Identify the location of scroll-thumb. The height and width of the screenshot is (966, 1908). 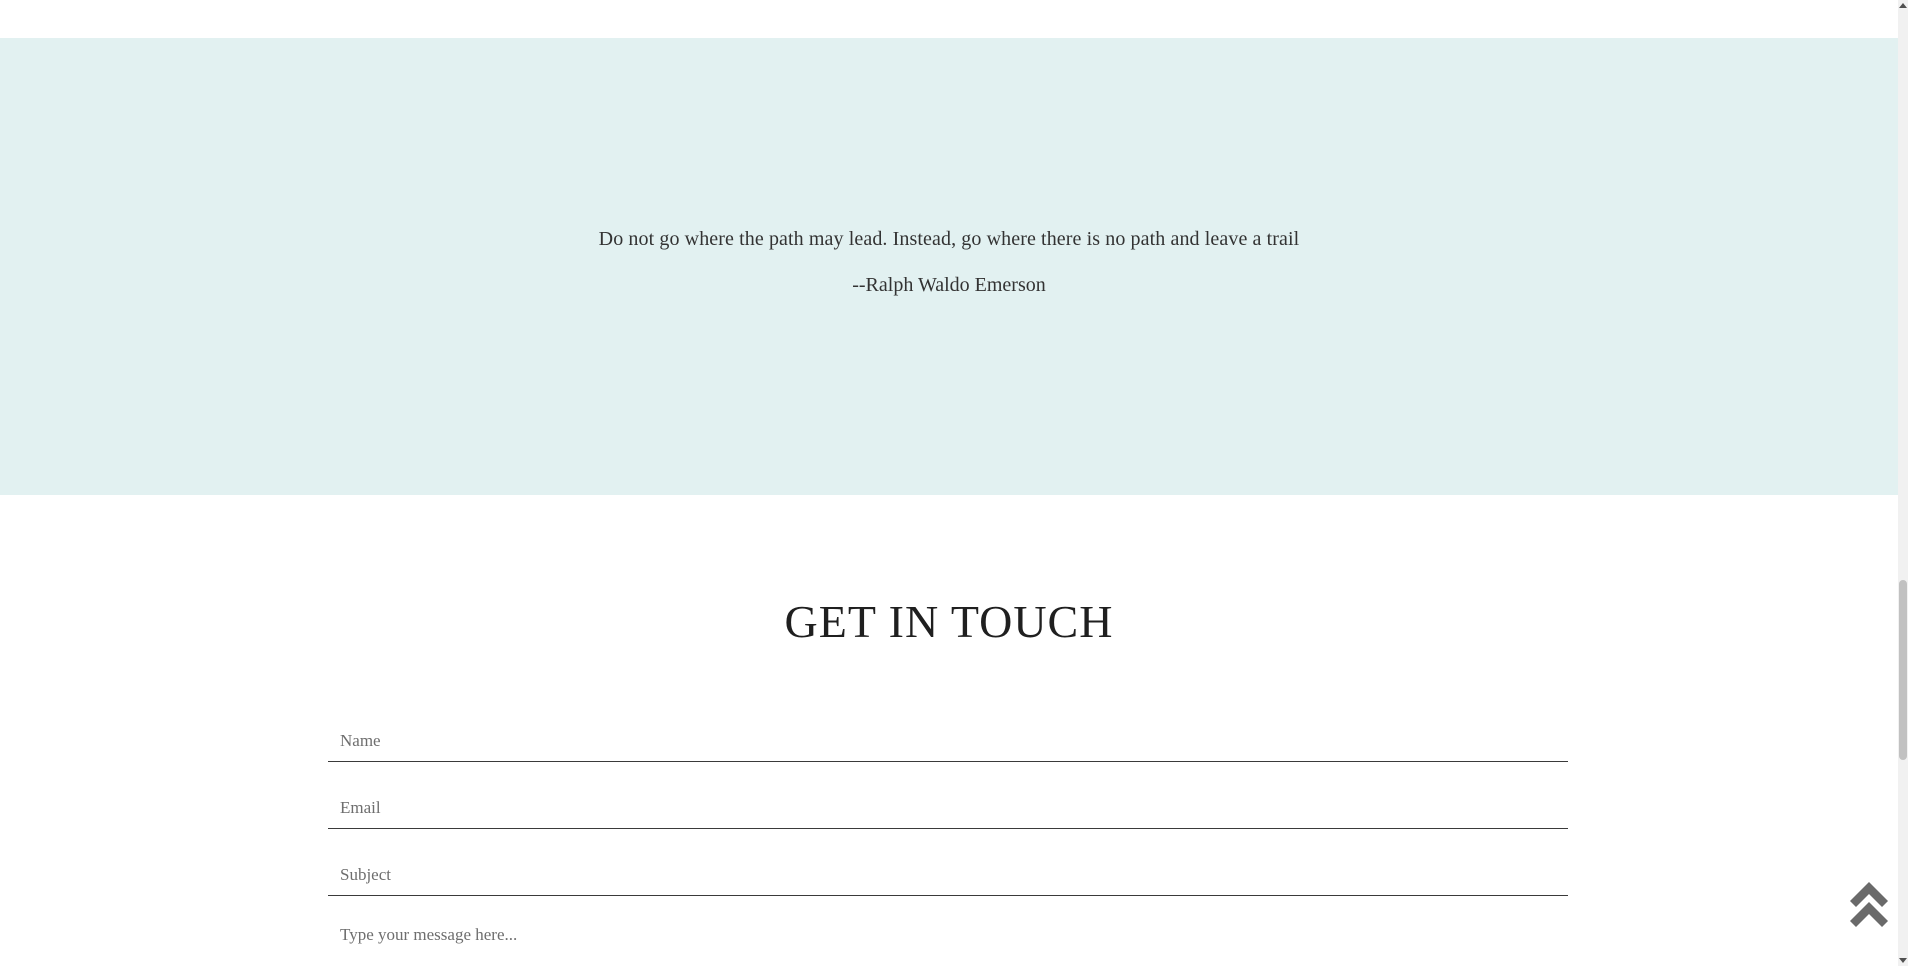
(1903, 670).